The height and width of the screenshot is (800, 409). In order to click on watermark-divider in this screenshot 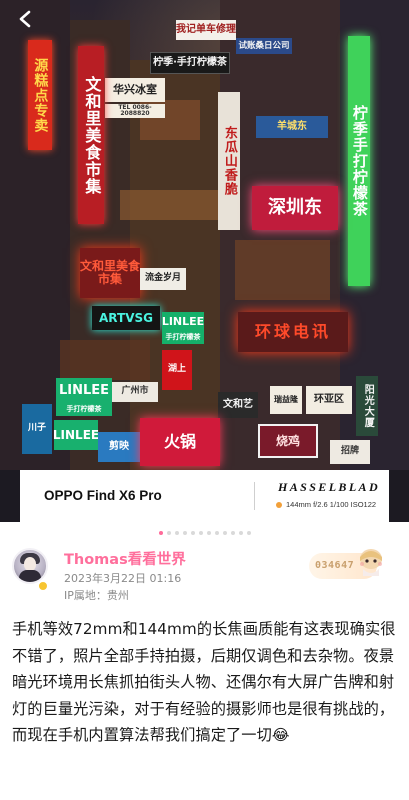, I will do `click(254, 496)`.